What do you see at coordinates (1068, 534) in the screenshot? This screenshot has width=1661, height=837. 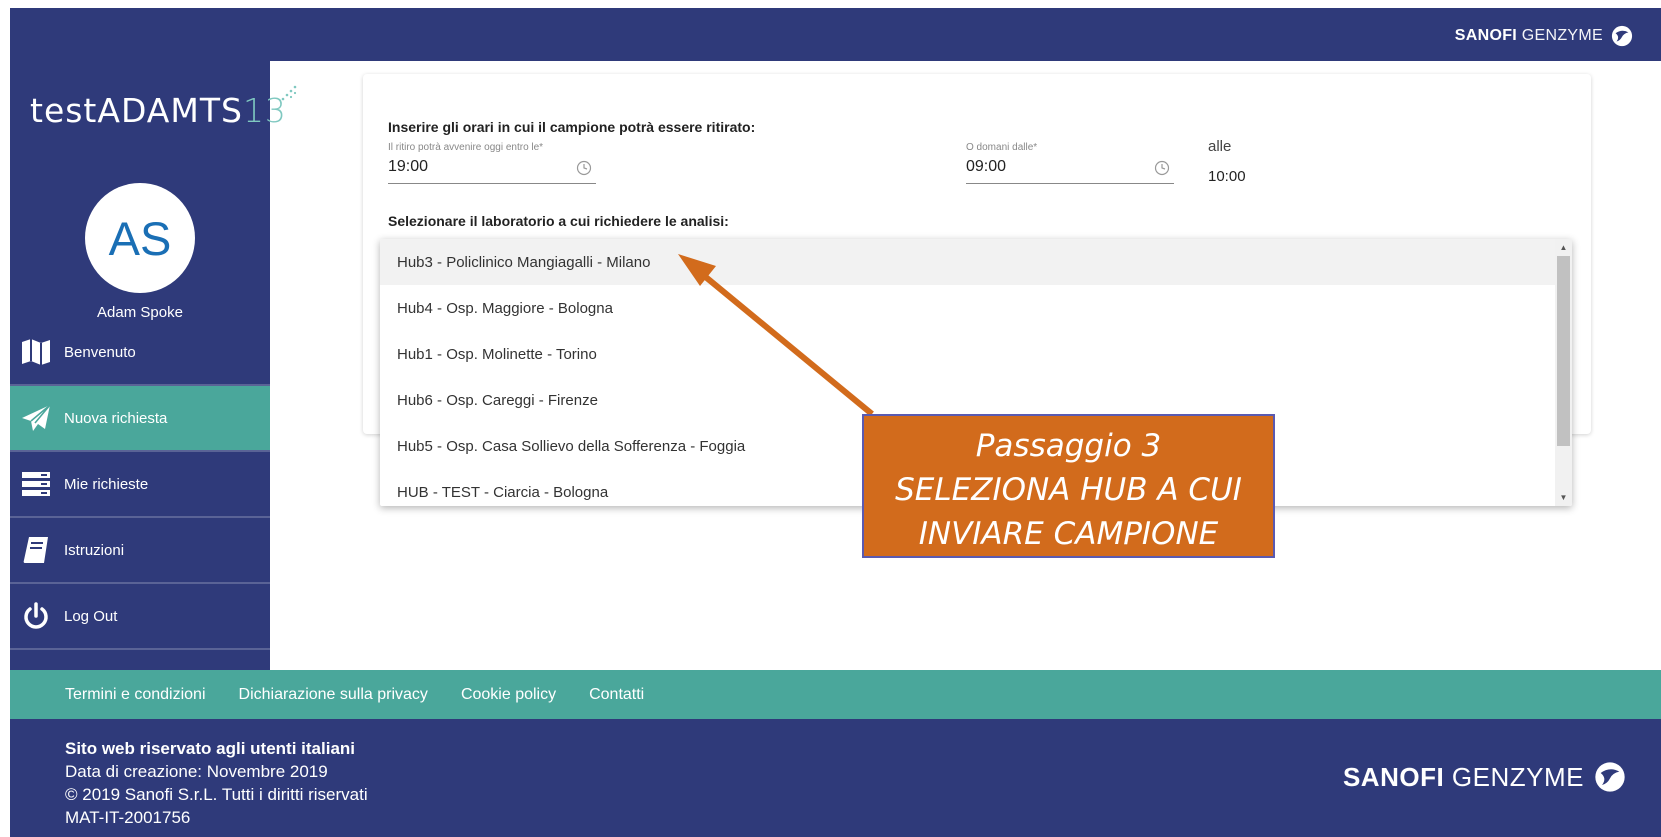 I see `callout-line-3: INVIARE CAMPIONE` at bounding box center [1068, 534].